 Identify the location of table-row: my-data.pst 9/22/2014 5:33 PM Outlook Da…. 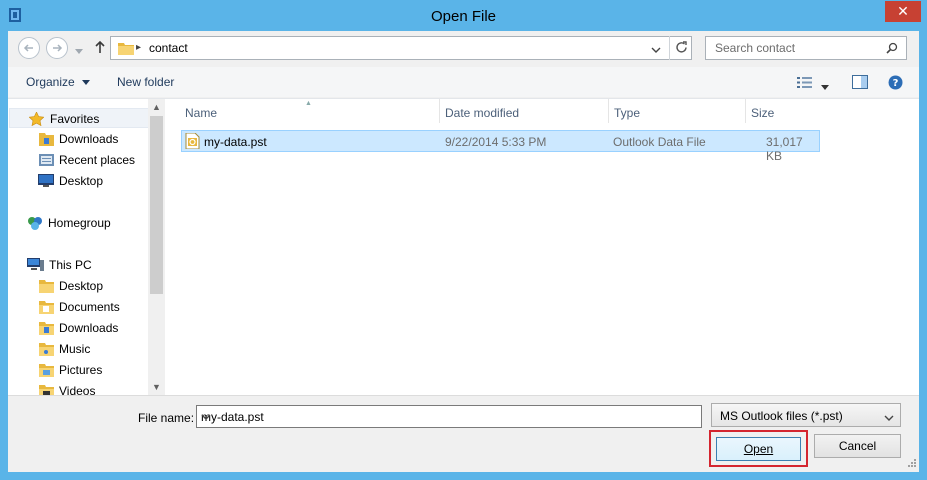
(500, 146).